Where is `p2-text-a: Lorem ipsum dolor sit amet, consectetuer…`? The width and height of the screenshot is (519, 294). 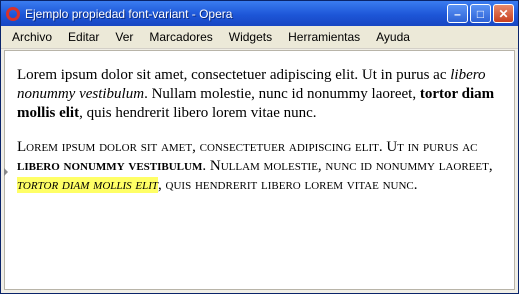
p2-text-a: Lorem ipsum dolor sit amet, consectetuer… is located at coordinates (247, 147).